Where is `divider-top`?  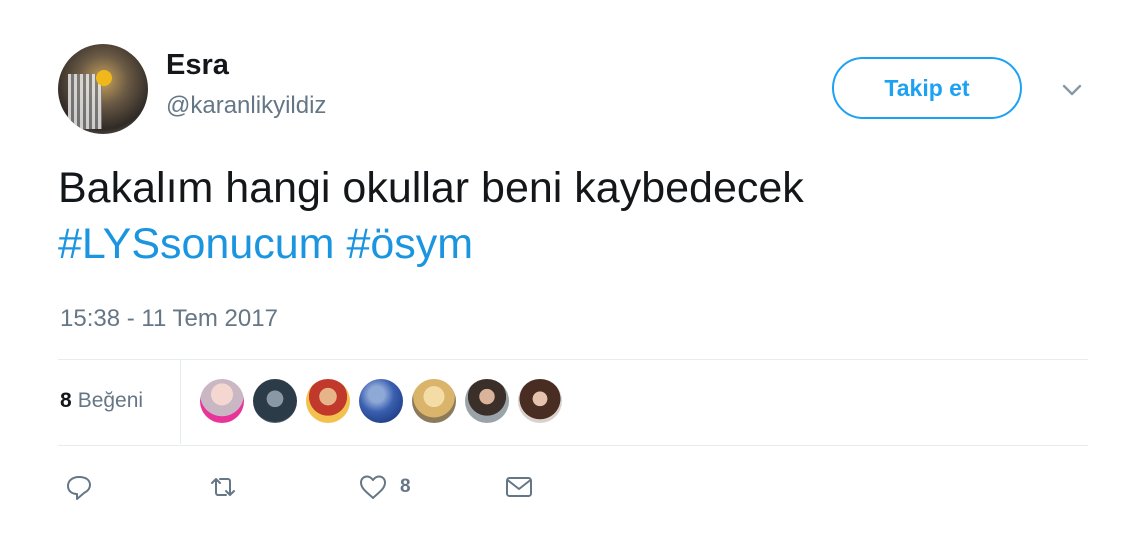
divider-top is located at coordinates (573, 359).